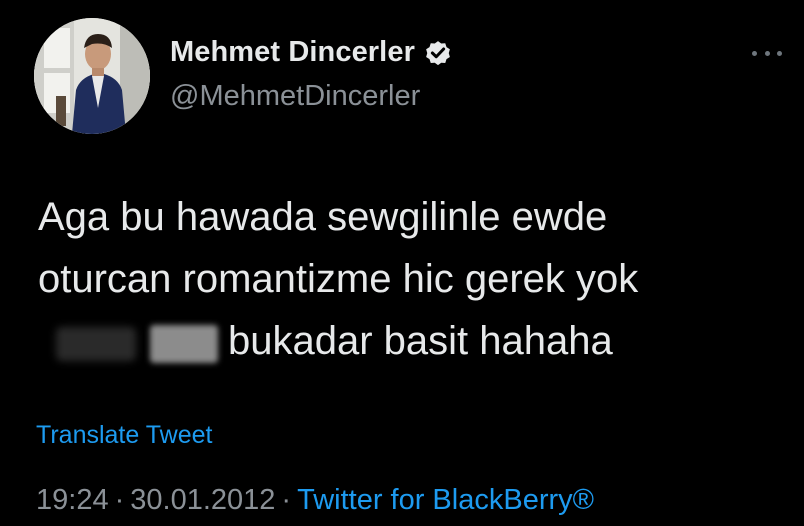 The height and width of the screenshot is (526, 804). I want to click on tweet-source-link: Twitter for BlackBerry®, so click(445, 500).